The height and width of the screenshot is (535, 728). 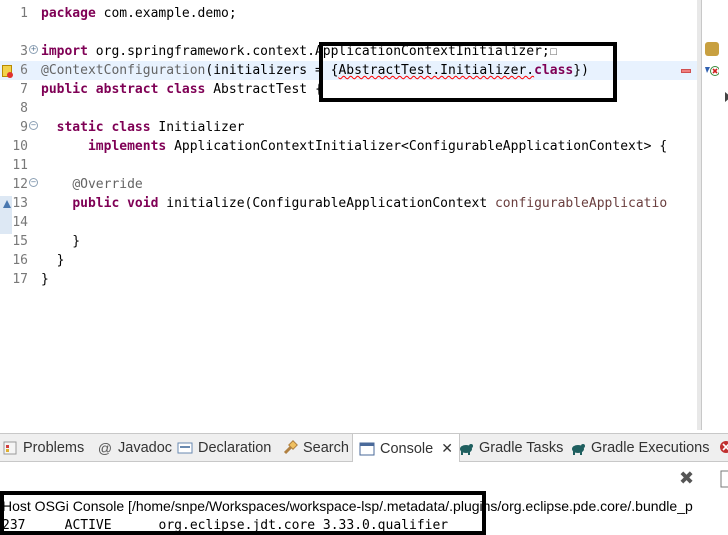 What do you see at coordinates (24, 51) in the screenshot?
I see `line-number: 3` at bounding box center [24, 51].